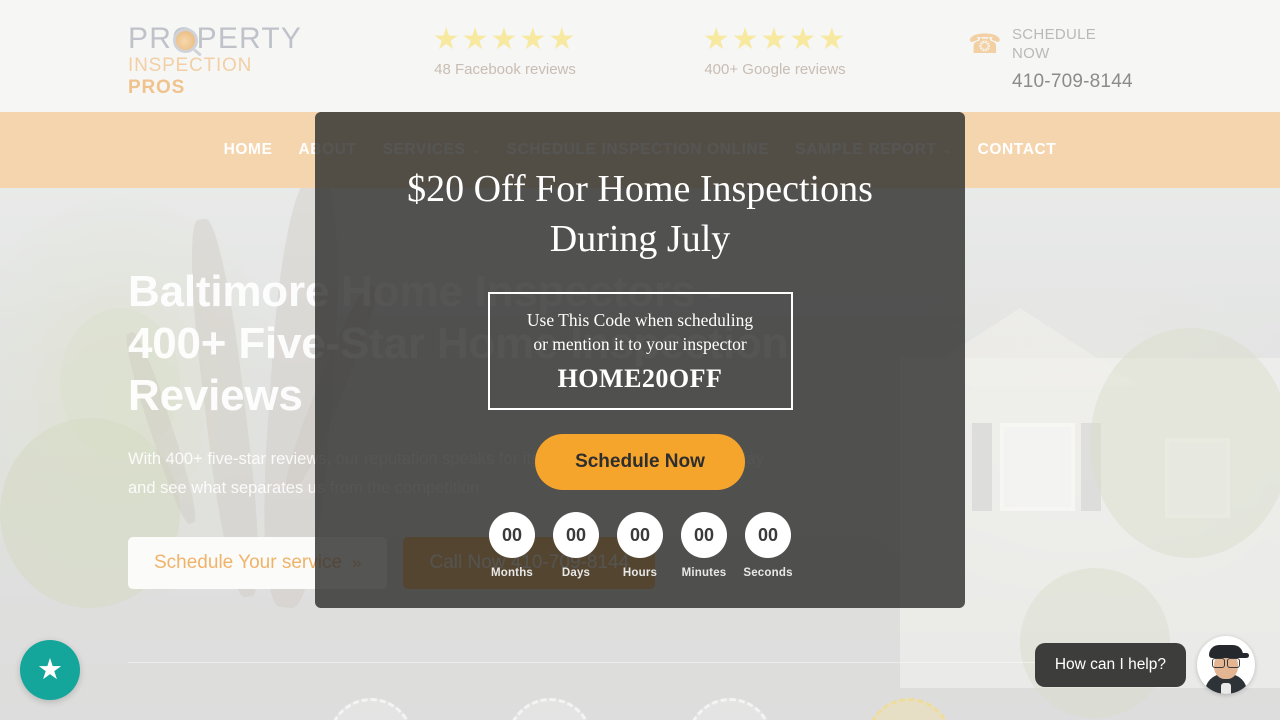  I want to click on nav-item-home-label: HOME, so click(248, 149).